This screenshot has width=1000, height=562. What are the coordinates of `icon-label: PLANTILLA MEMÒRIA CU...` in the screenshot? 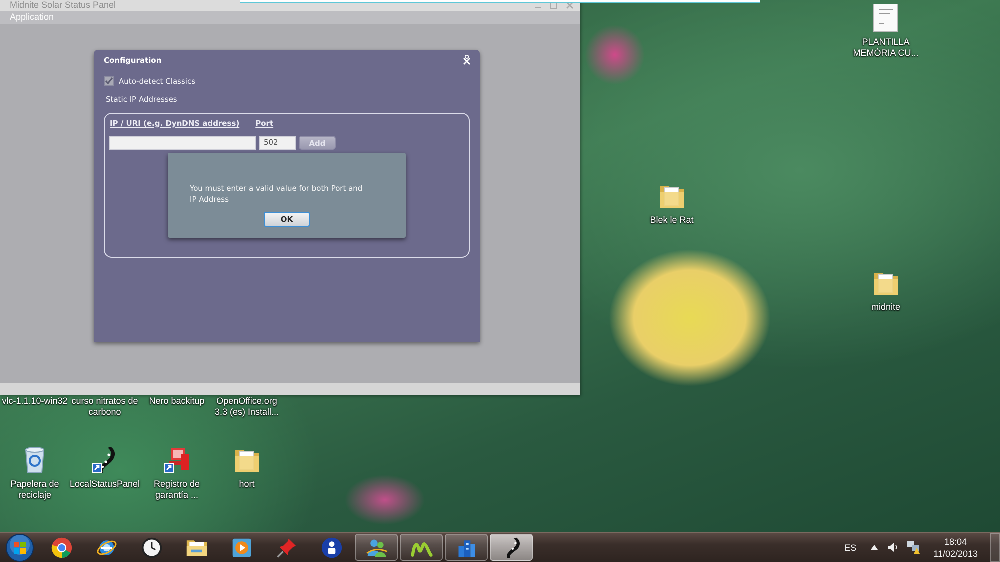 It's located at (886, 48).